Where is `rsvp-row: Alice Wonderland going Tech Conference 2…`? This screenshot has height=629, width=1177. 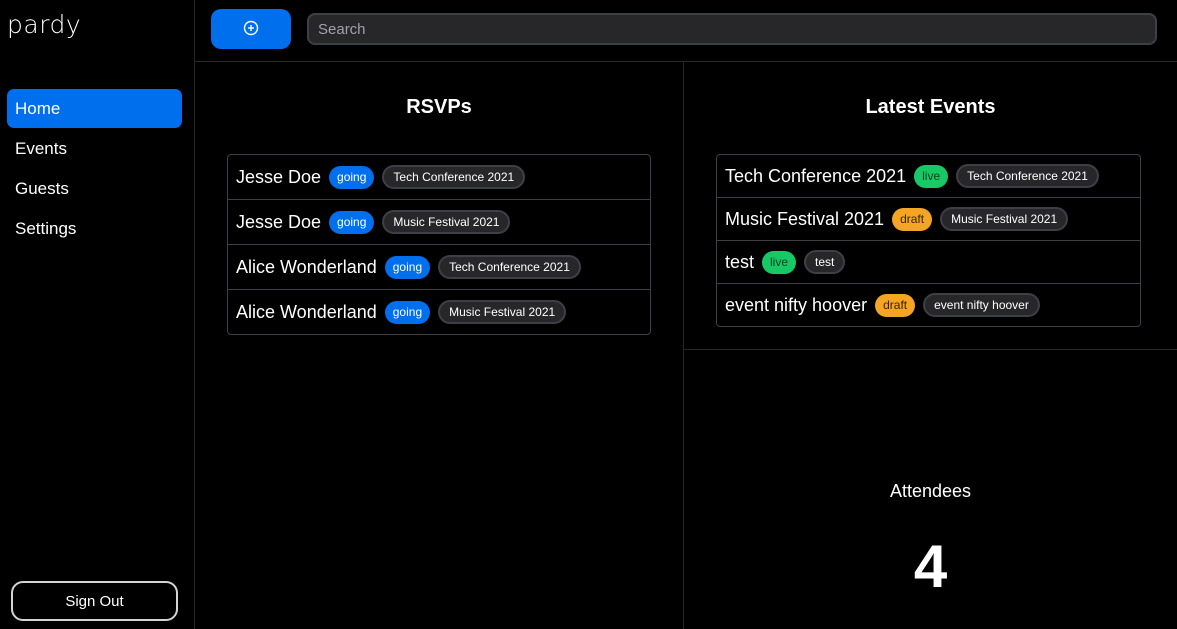 rsvp-row: Alice Wonderland going Tech Conference 2… is located at coordinates (439, 267).